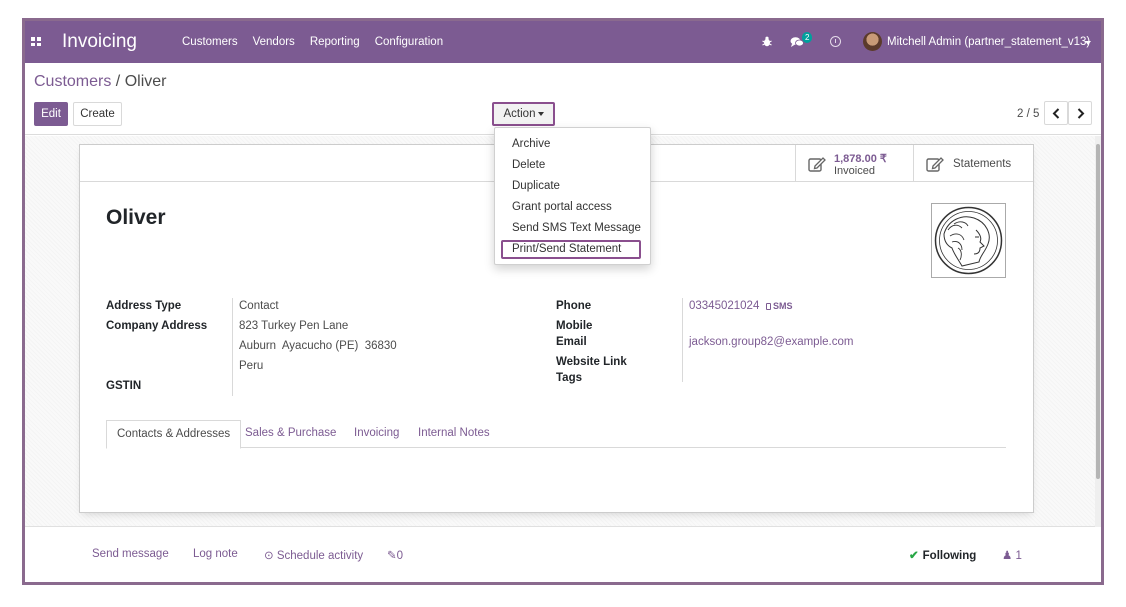 This screenshot has width=1126, height=607. What do you see at coordinates (914, 556) in the screenshot?
I see `checkmark-icon: ✔` at bounding box center [914, 556].